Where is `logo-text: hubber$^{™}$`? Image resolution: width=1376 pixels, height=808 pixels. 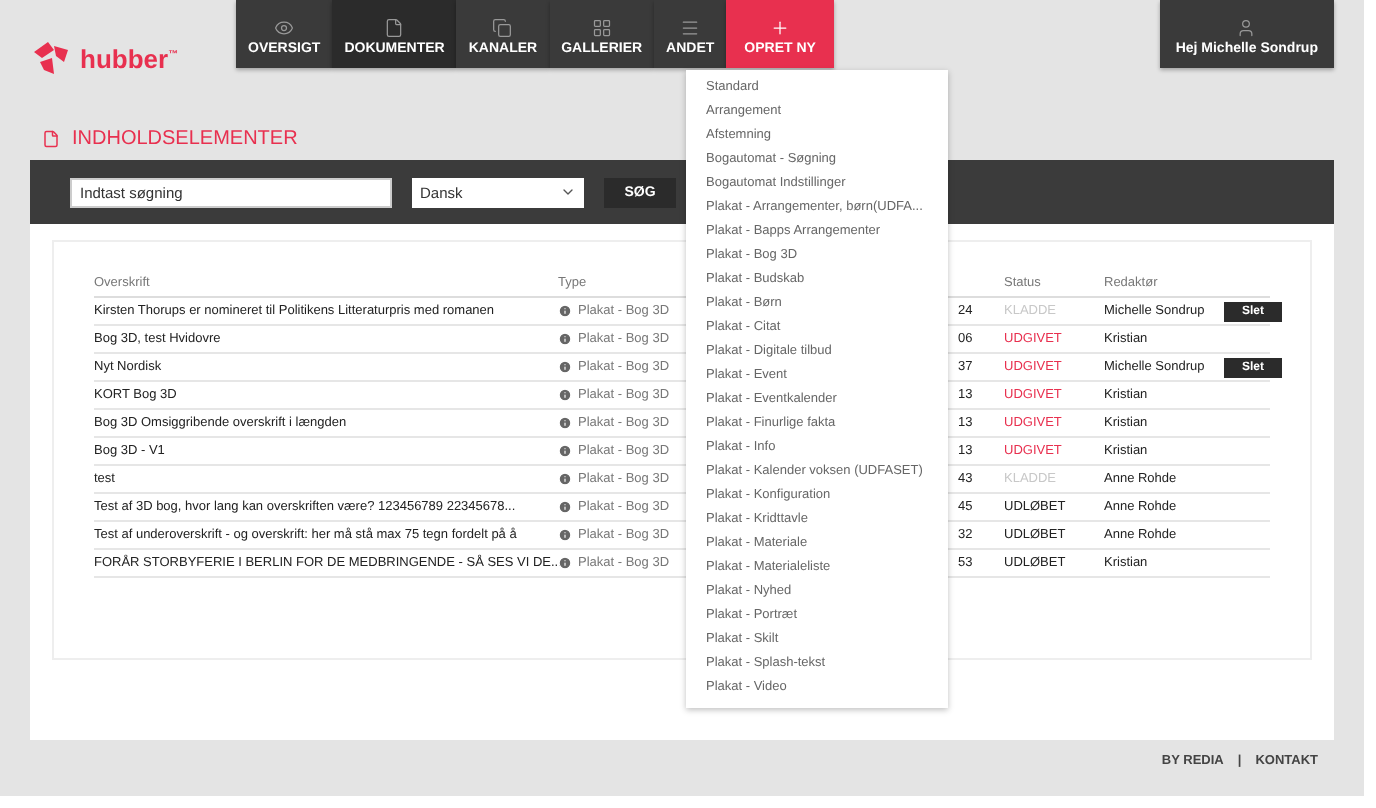 logo-text: hubber$^{™}$ is located at coordinates (129, 58).